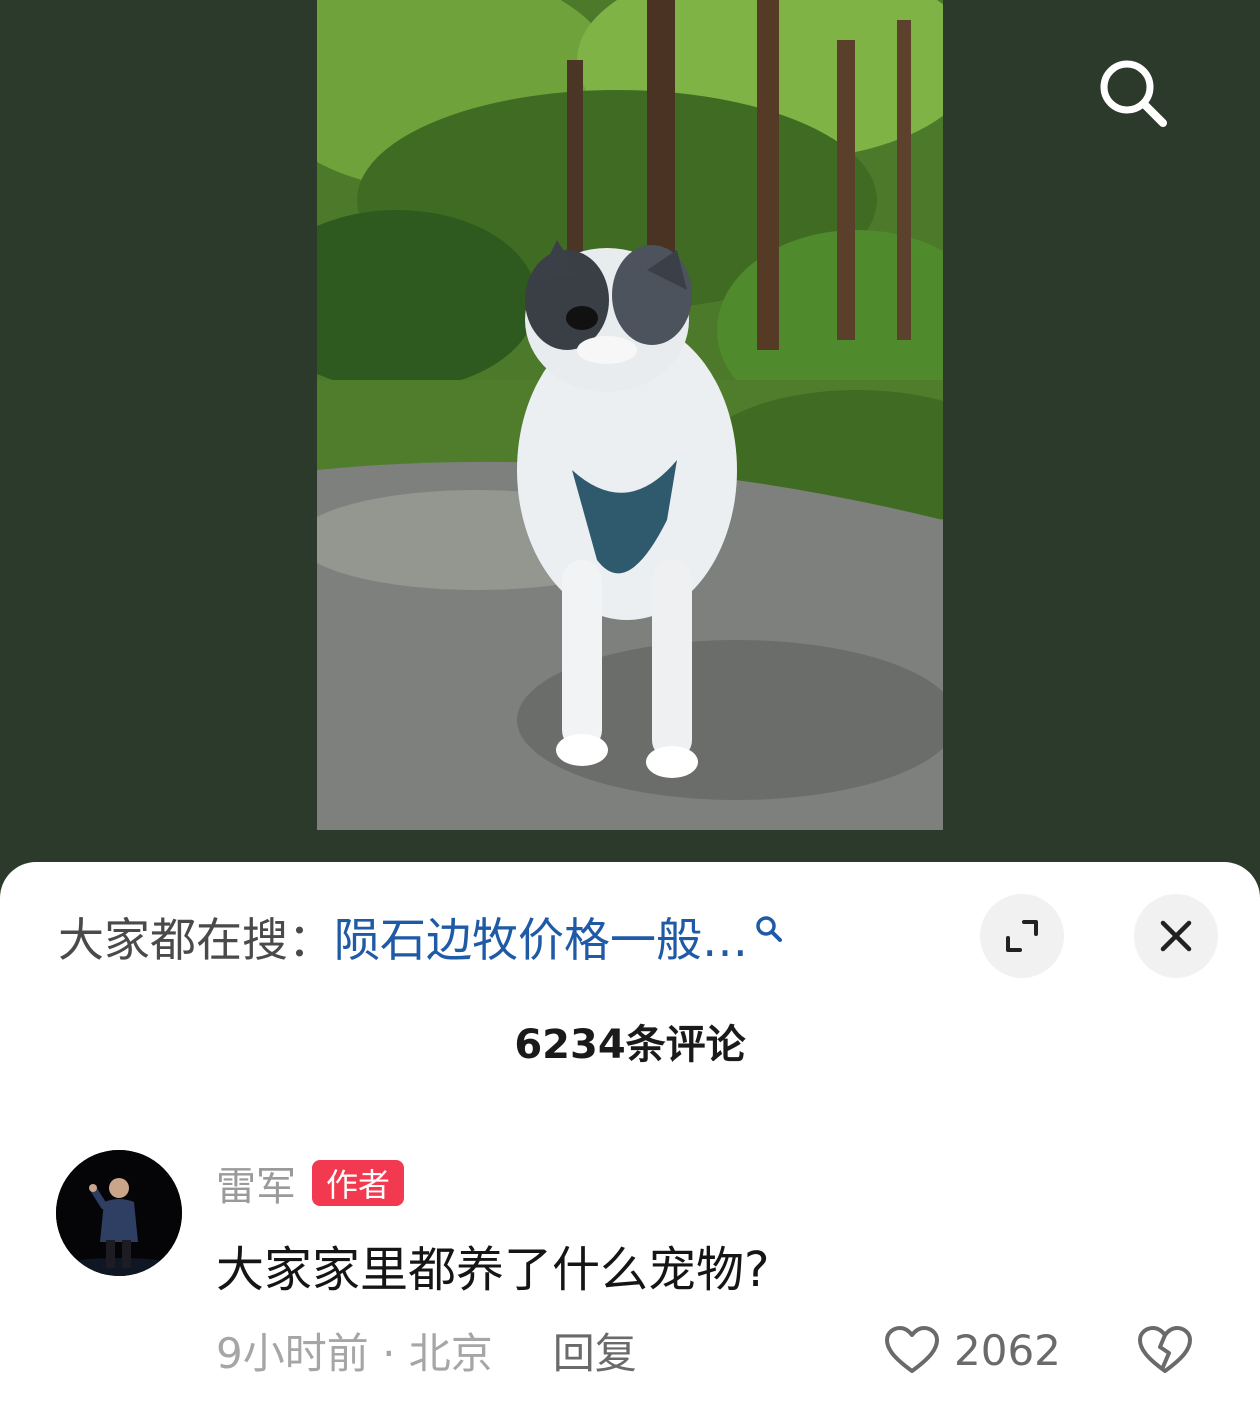  Describe the element at coordinates (310, 1184) in the screenshot. I see `author-row: 雷军 作者` at that location.